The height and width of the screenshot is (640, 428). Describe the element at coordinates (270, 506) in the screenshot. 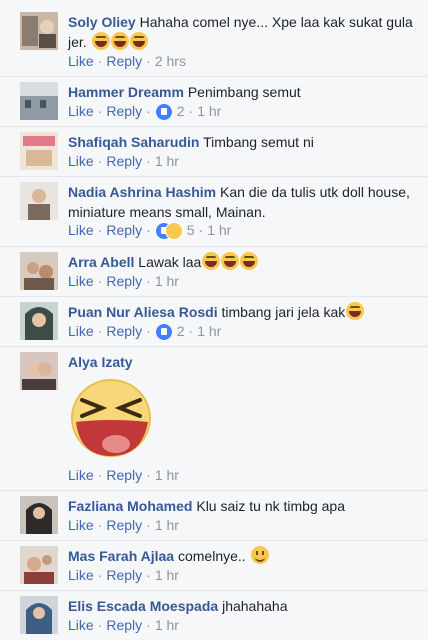

I see `comment-text: Klu saiz tu nk timbg apa` at that location.